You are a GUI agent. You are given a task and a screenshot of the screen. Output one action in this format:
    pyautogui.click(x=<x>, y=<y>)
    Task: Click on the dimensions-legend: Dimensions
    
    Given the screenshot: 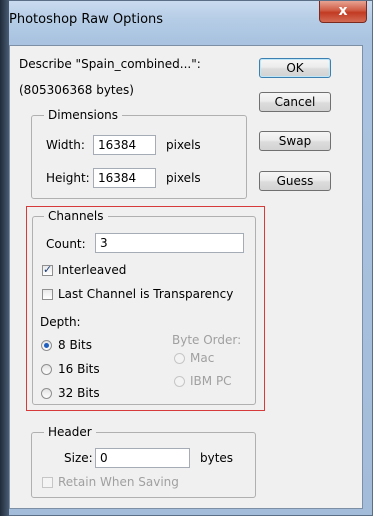 What is the action you would take?
    pyautogui.click(x=83, y=115)
    